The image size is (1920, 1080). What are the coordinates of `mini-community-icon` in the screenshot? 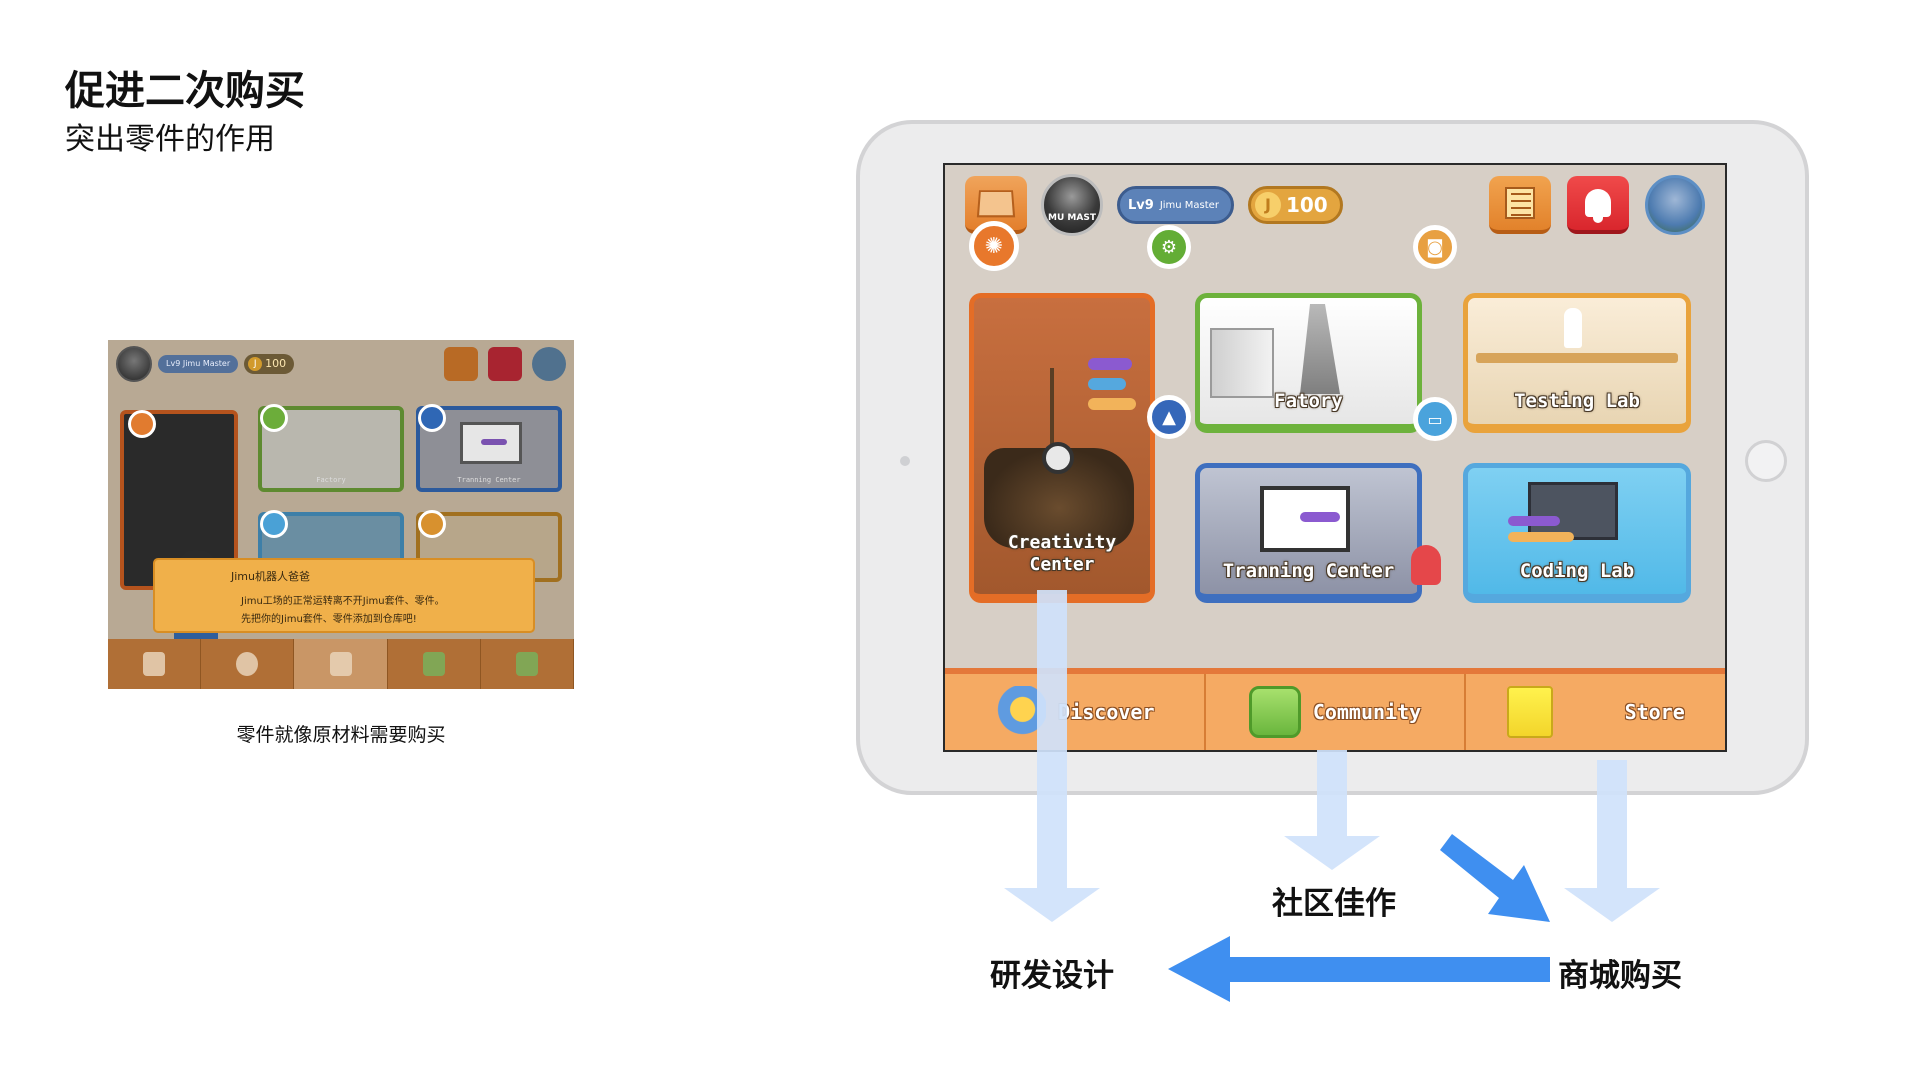 It's located at (526, 664).